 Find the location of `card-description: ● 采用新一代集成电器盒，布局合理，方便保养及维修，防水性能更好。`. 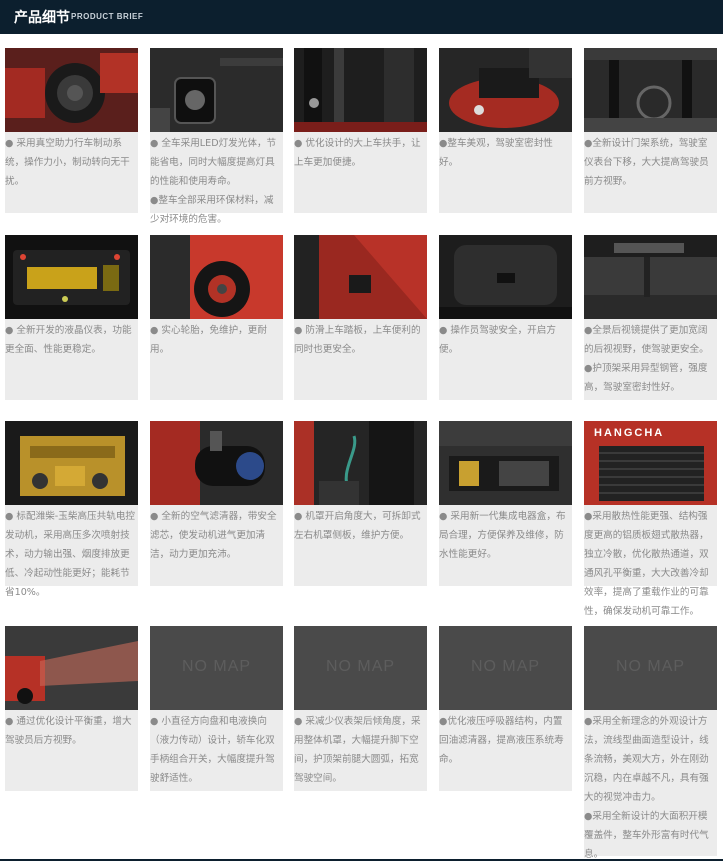

card-description: ● 采用新一代集成电器盒，布局合理，方便保养及维修，防水性能更好。 is located at coordinates (502, 535).